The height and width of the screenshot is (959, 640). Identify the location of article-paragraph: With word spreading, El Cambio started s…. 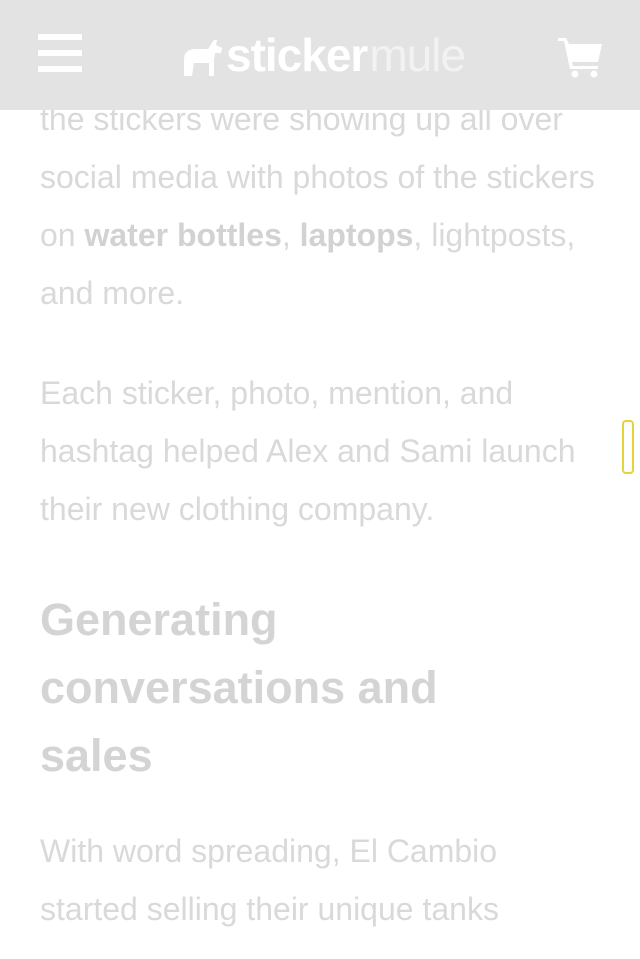
(269, 880).